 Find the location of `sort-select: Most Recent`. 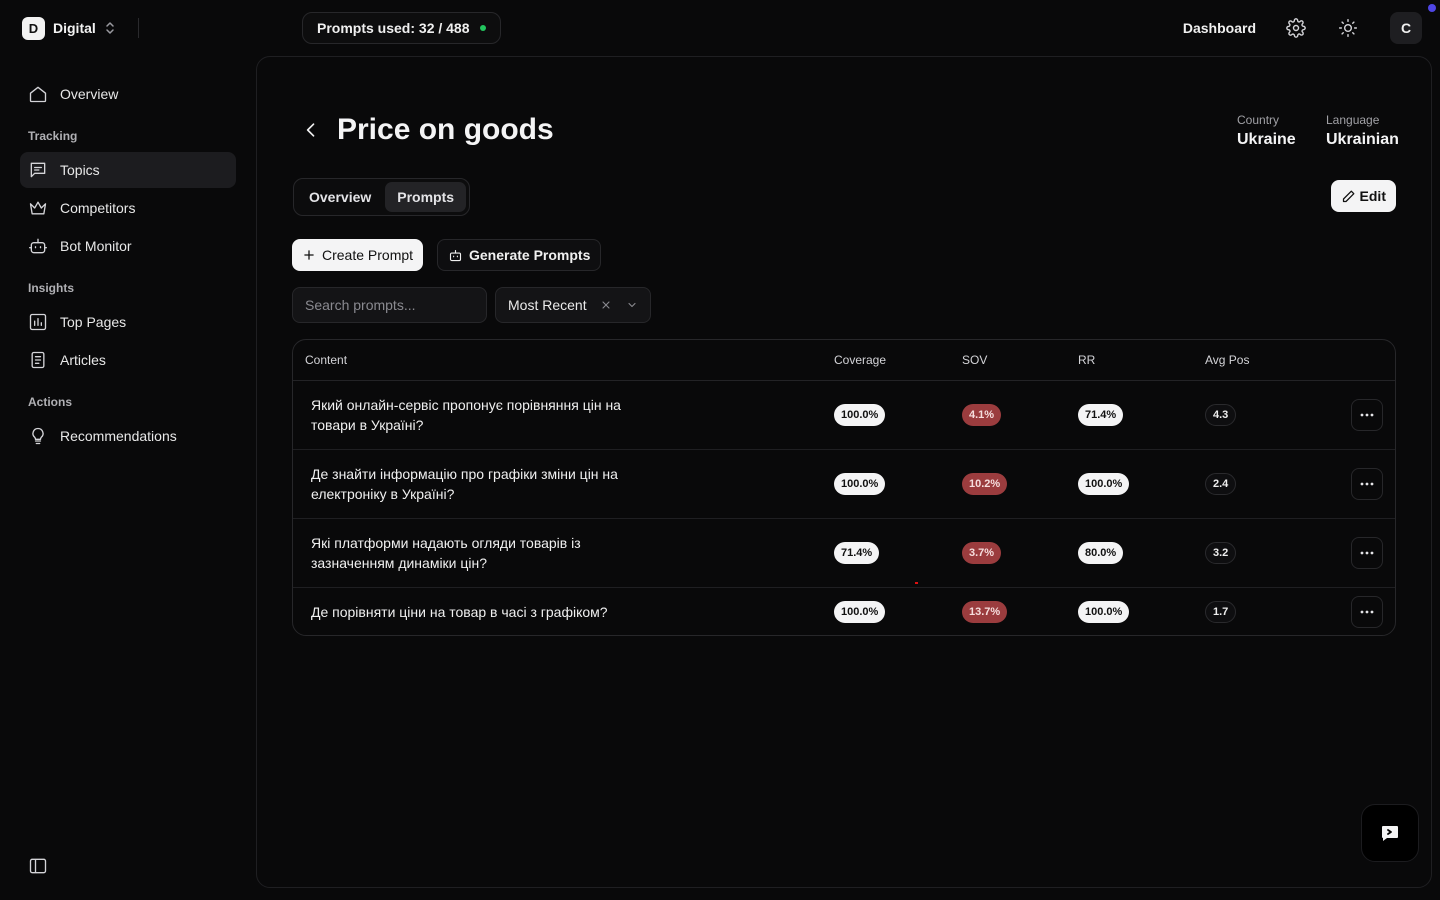

sort-select: Most Recent is located at coordinates (573, 305).